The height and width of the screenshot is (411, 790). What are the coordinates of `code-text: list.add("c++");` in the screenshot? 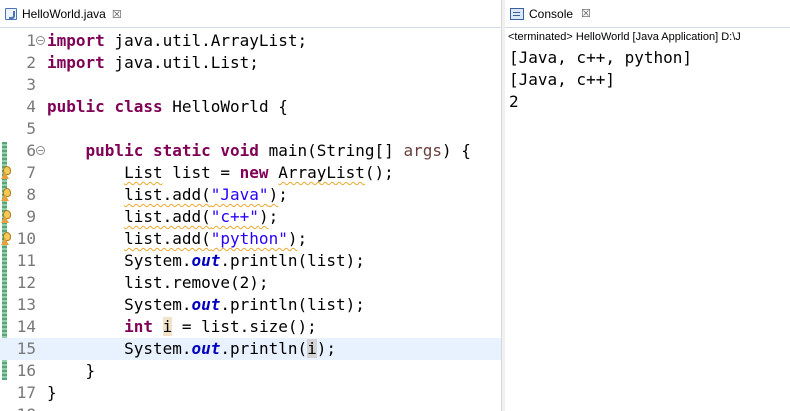 It's located at (162, 217).